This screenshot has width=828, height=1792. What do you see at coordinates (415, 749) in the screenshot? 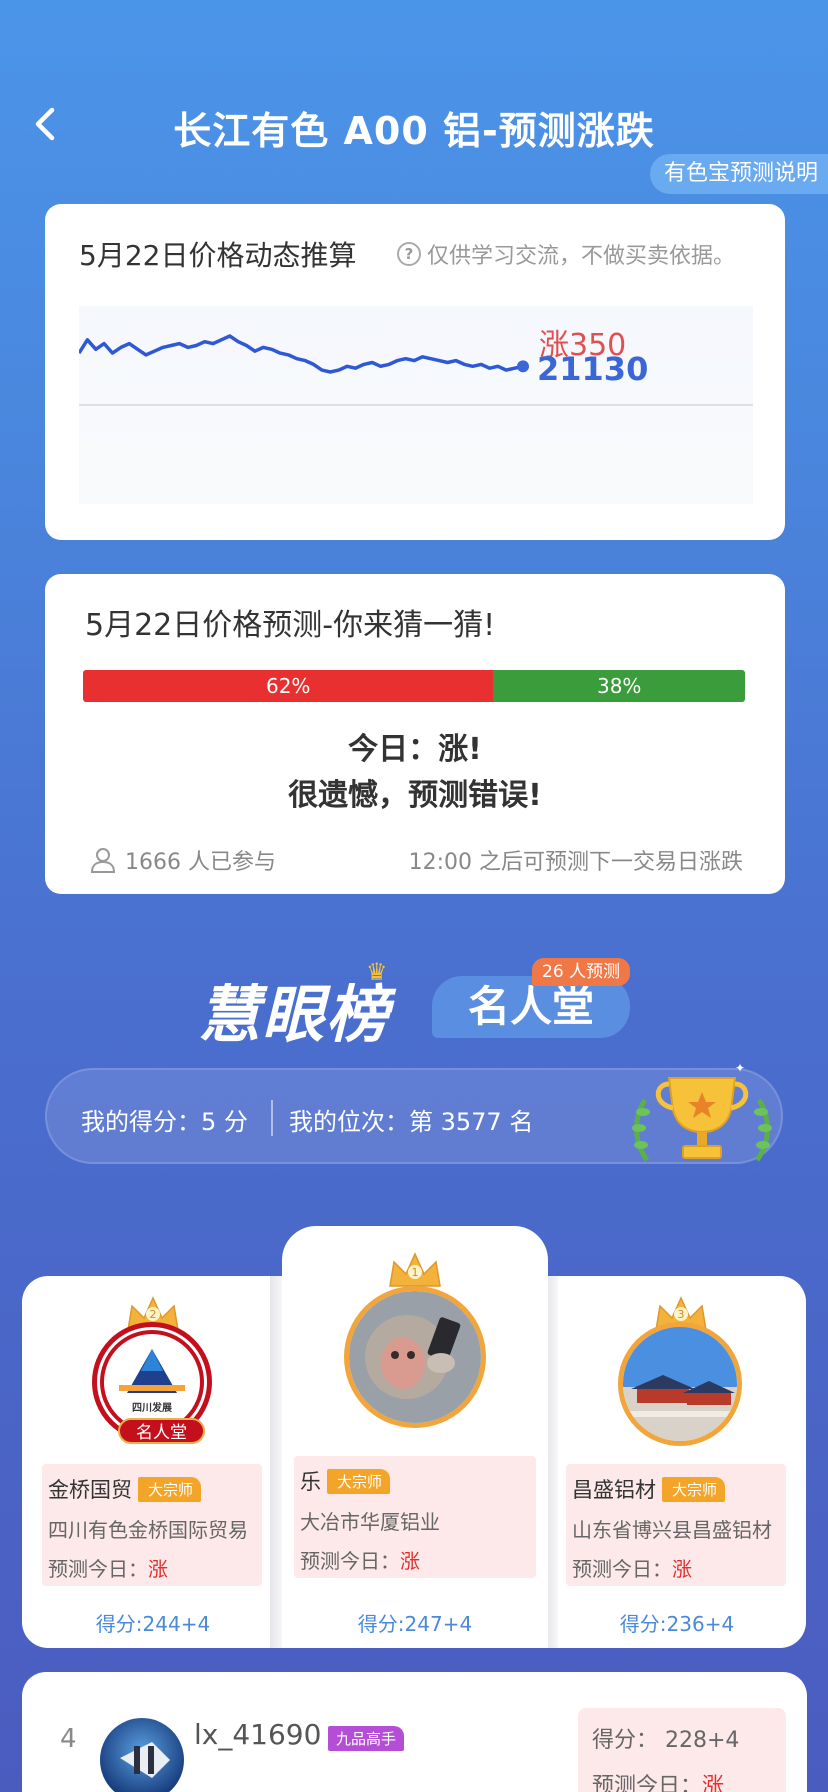
I see `today-direction: 今日：涨!` at bounding box center [415, 749].